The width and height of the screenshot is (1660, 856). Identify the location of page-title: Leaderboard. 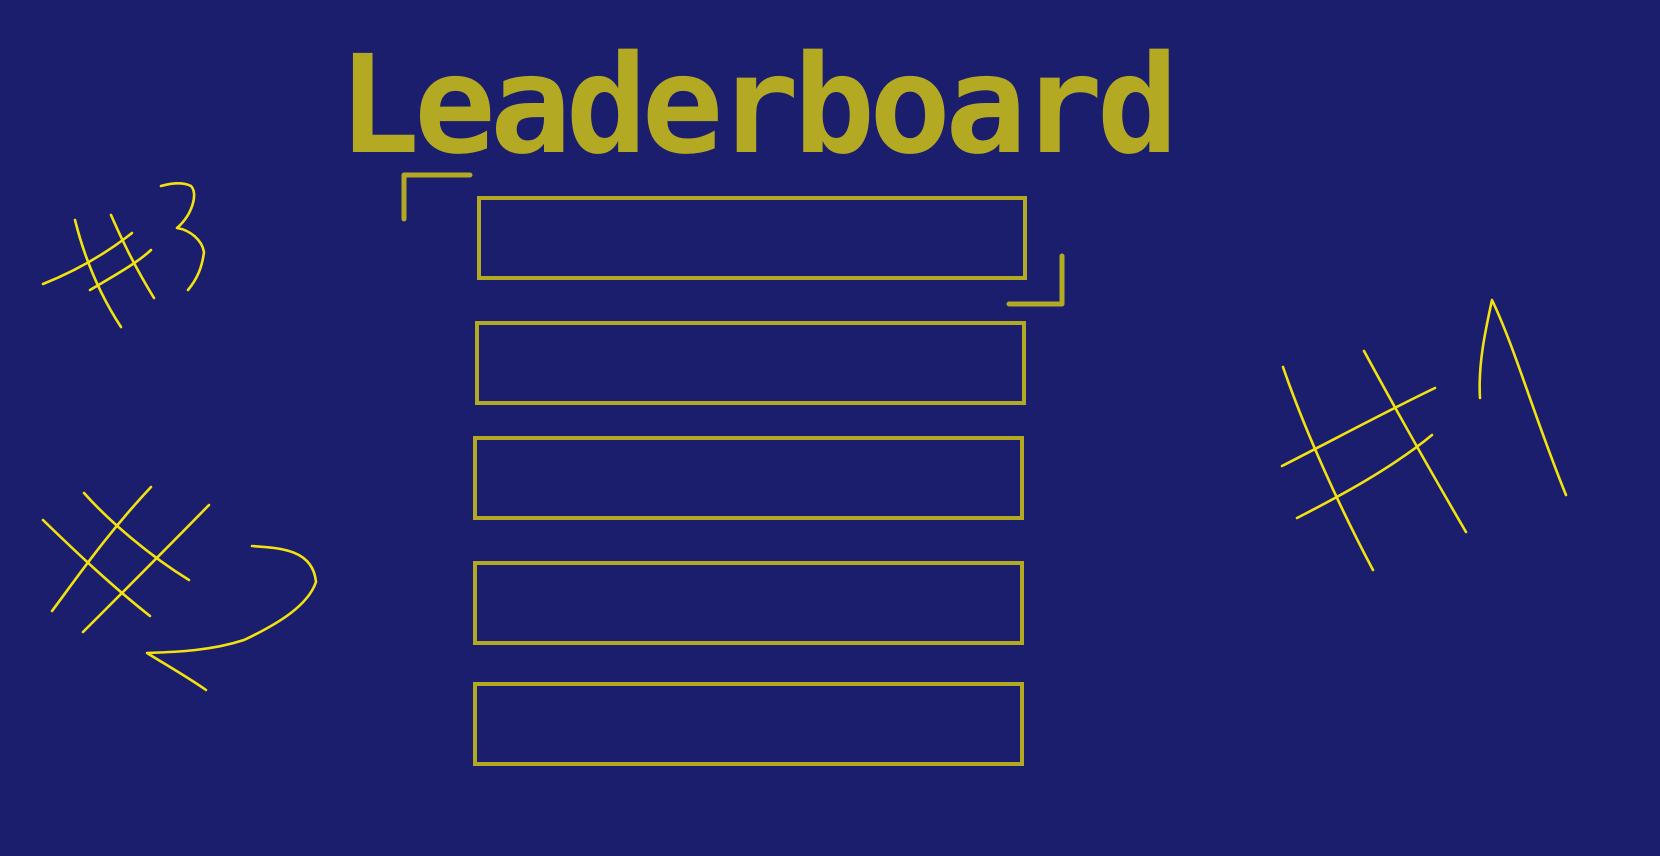
(758, 106).